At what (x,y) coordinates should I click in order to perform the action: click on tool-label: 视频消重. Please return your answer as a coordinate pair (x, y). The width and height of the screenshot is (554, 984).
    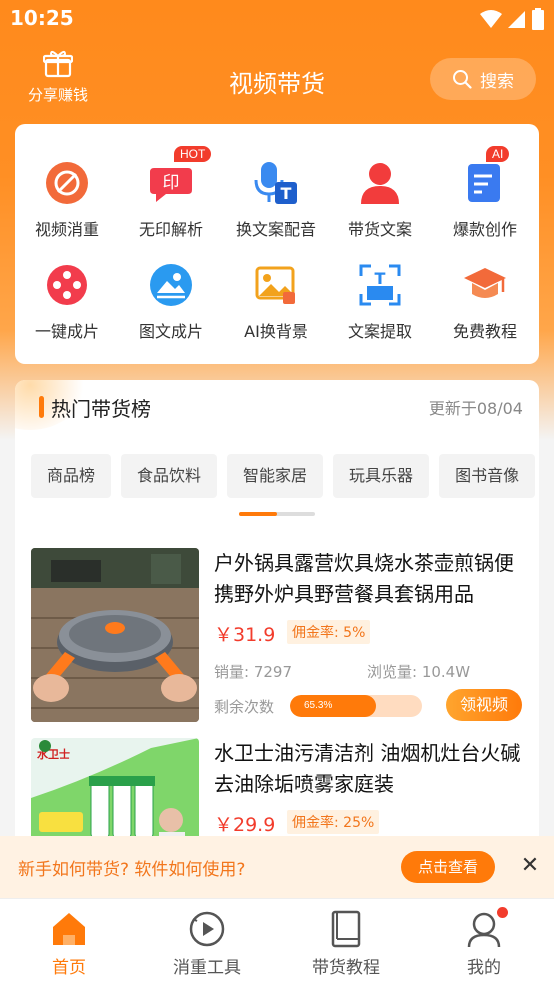
    Looking at the image, I should click on (66, 229).